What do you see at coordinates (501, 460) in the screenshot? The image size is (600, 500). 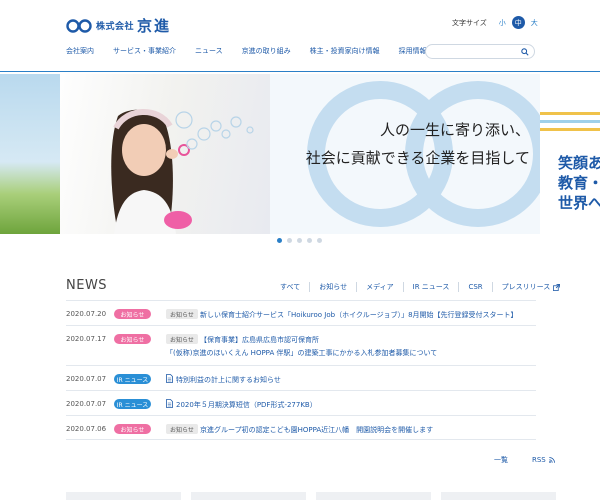 I see `news-list-link: 一覧` at bounding box center [501, 460].